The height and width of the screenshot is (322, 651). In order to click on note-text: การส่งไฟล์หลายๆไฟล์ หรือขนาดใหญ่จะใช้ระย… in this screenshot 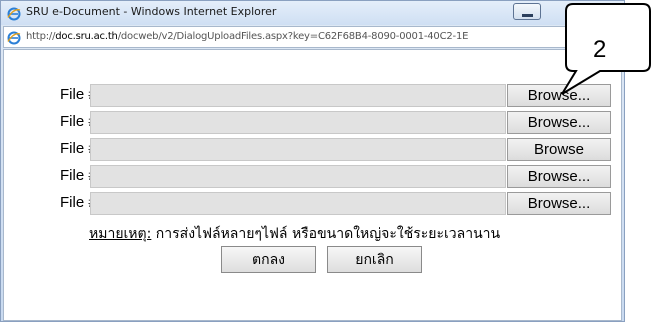, I will do `click(326, 234)`.